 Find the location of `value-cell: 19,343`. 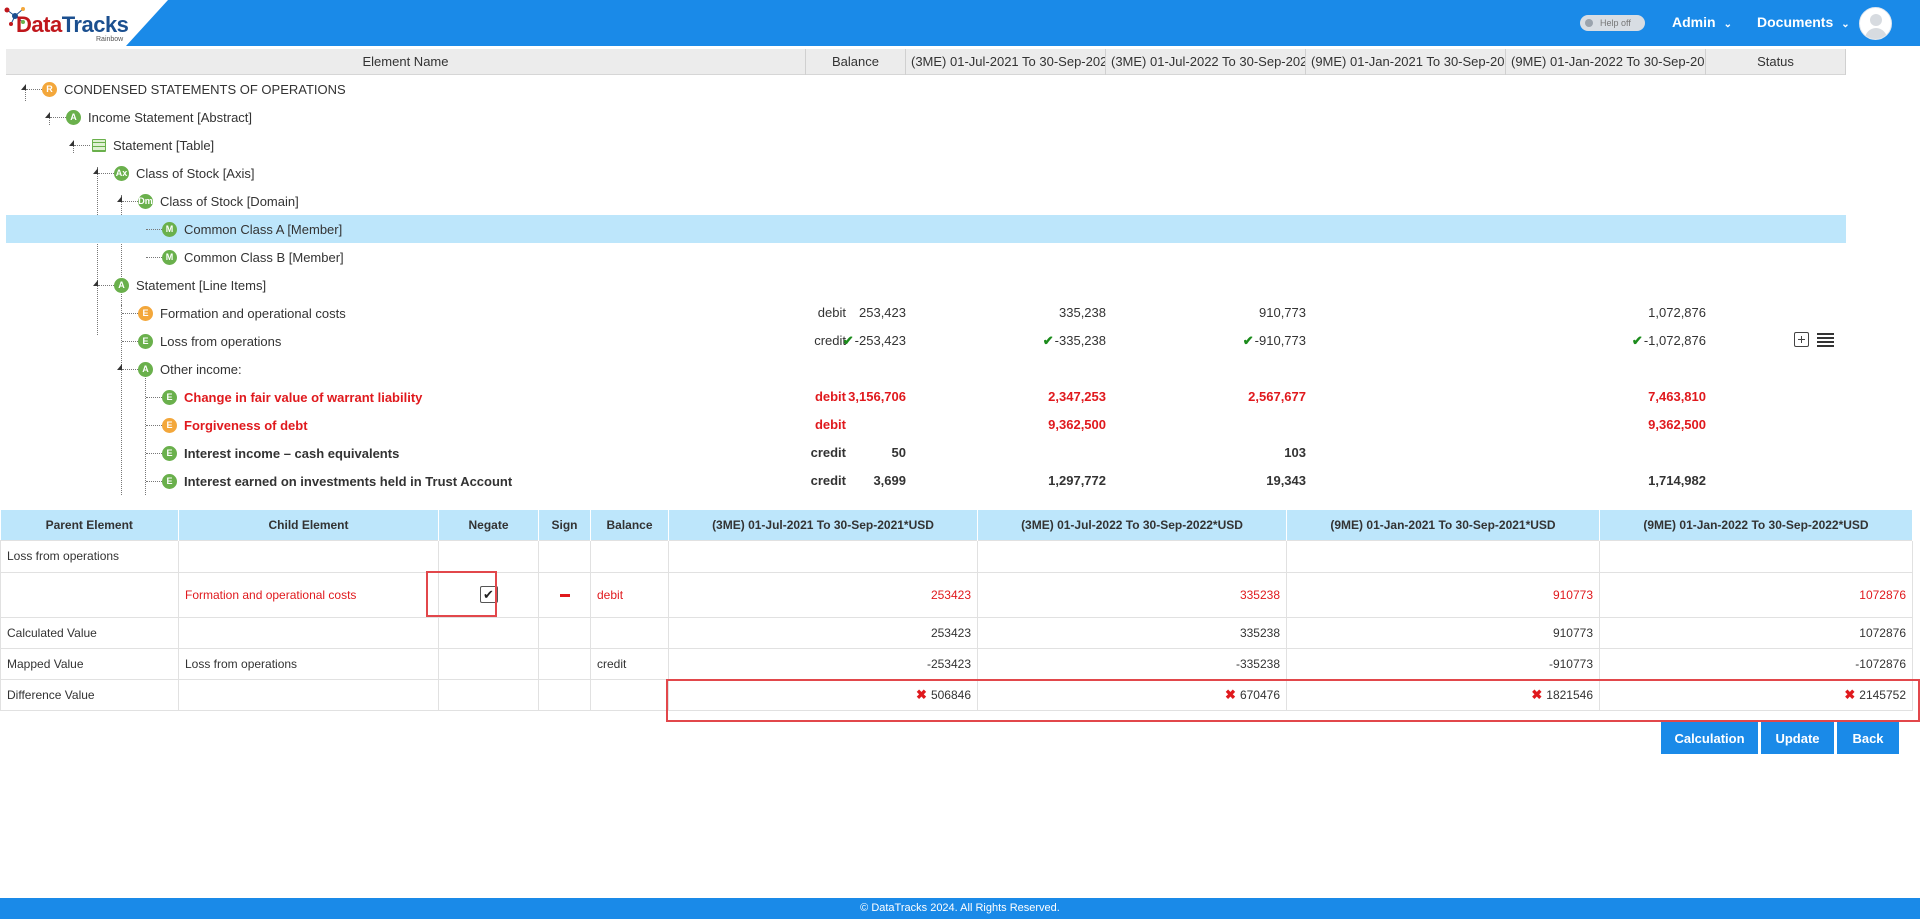

value-cell: 19,343 is located at coordinates (1286, 480).